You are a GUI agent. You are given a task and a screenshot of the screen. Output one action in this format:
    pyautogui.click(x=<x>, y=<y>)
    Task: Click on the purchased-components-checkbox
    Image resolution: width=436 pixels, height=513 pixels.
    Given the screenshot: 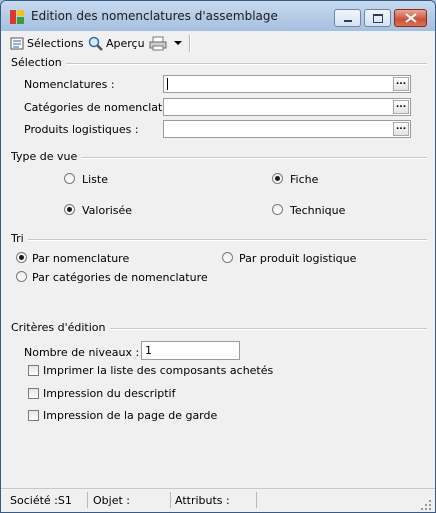 What is the action you would take?
    pyautogui.click(x=33, y=370)
    